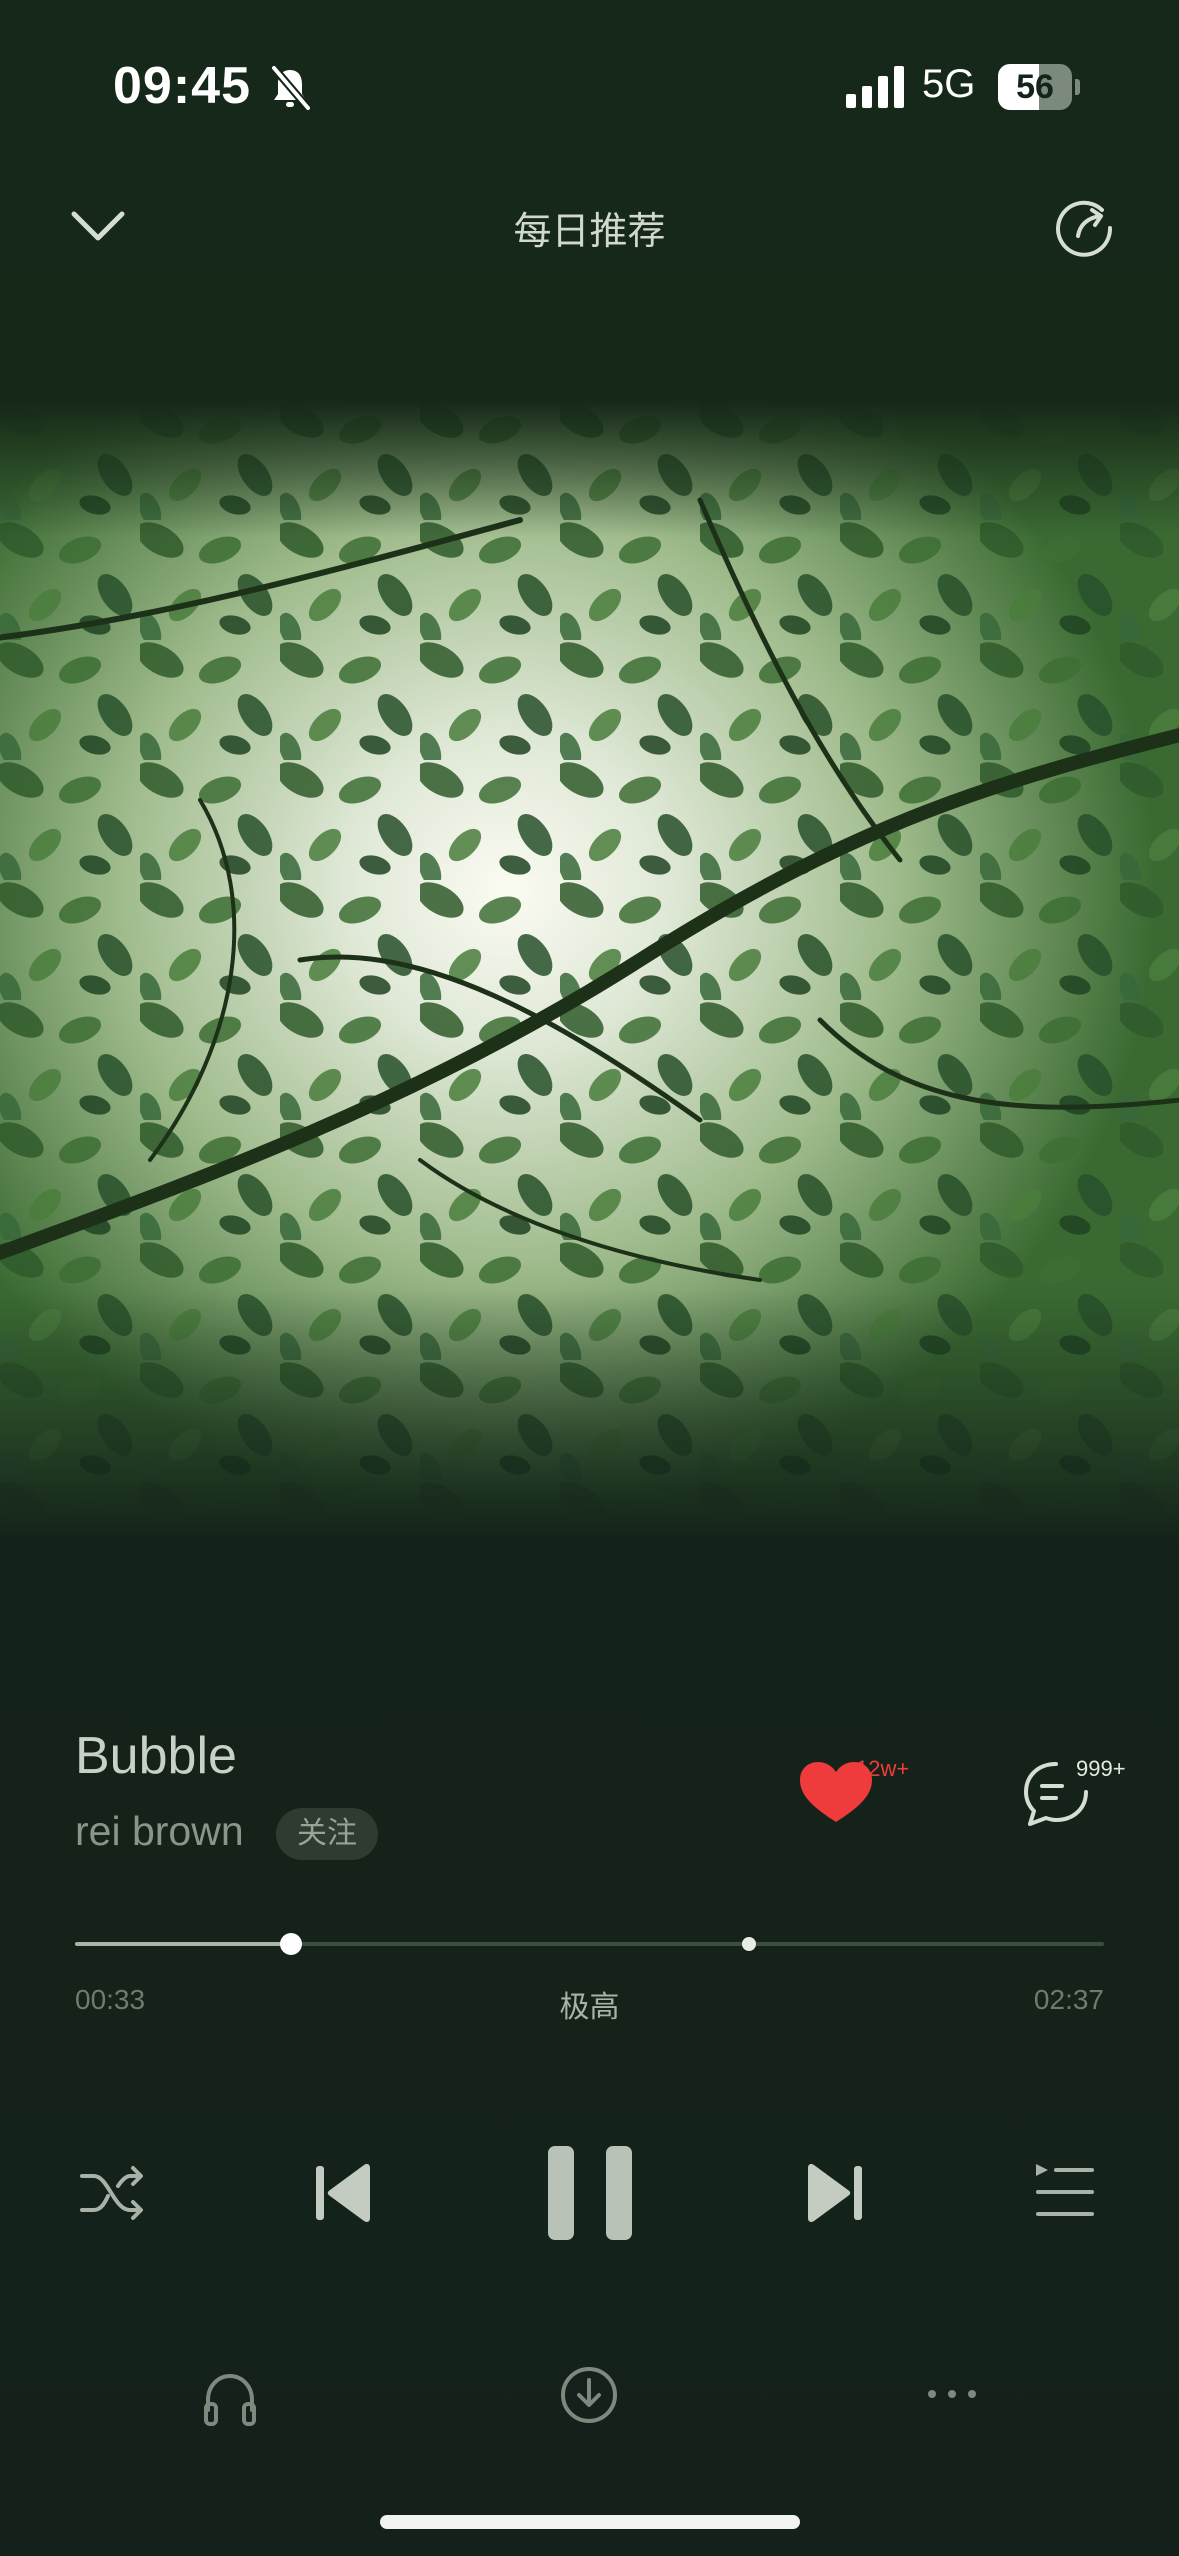 The image size is (1179, 2556). Describe the element at coordinates (156, 1756) in the screenshot. I see `song-title: Bubble` at that location.